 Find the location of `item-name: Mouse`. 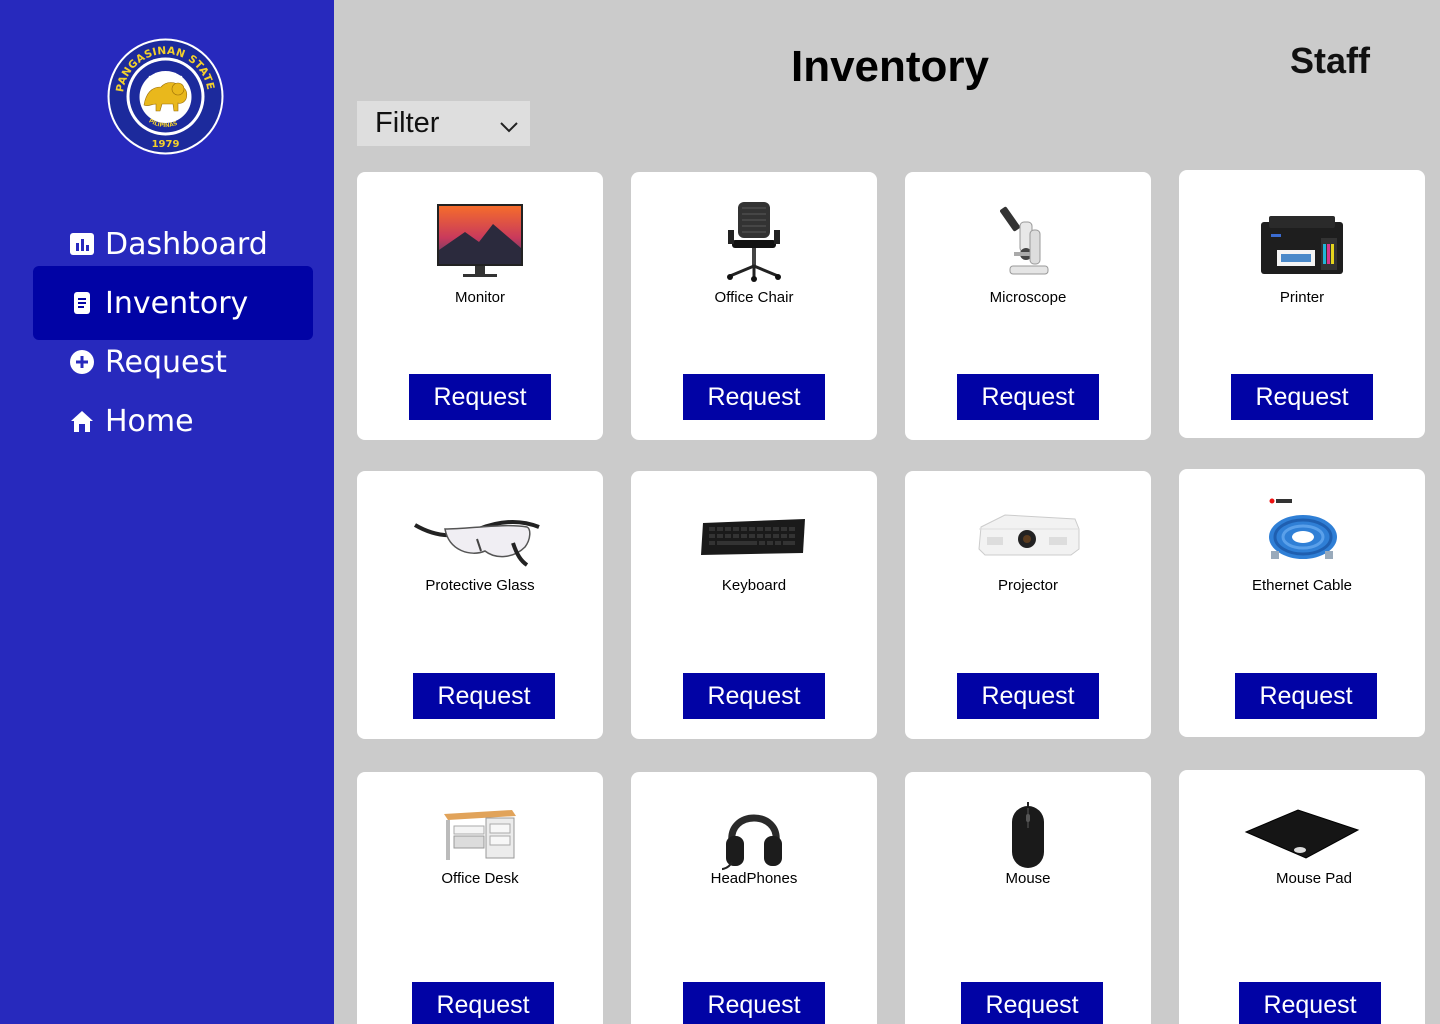

item-name: Mouse is located at coordinates (1028, 878).